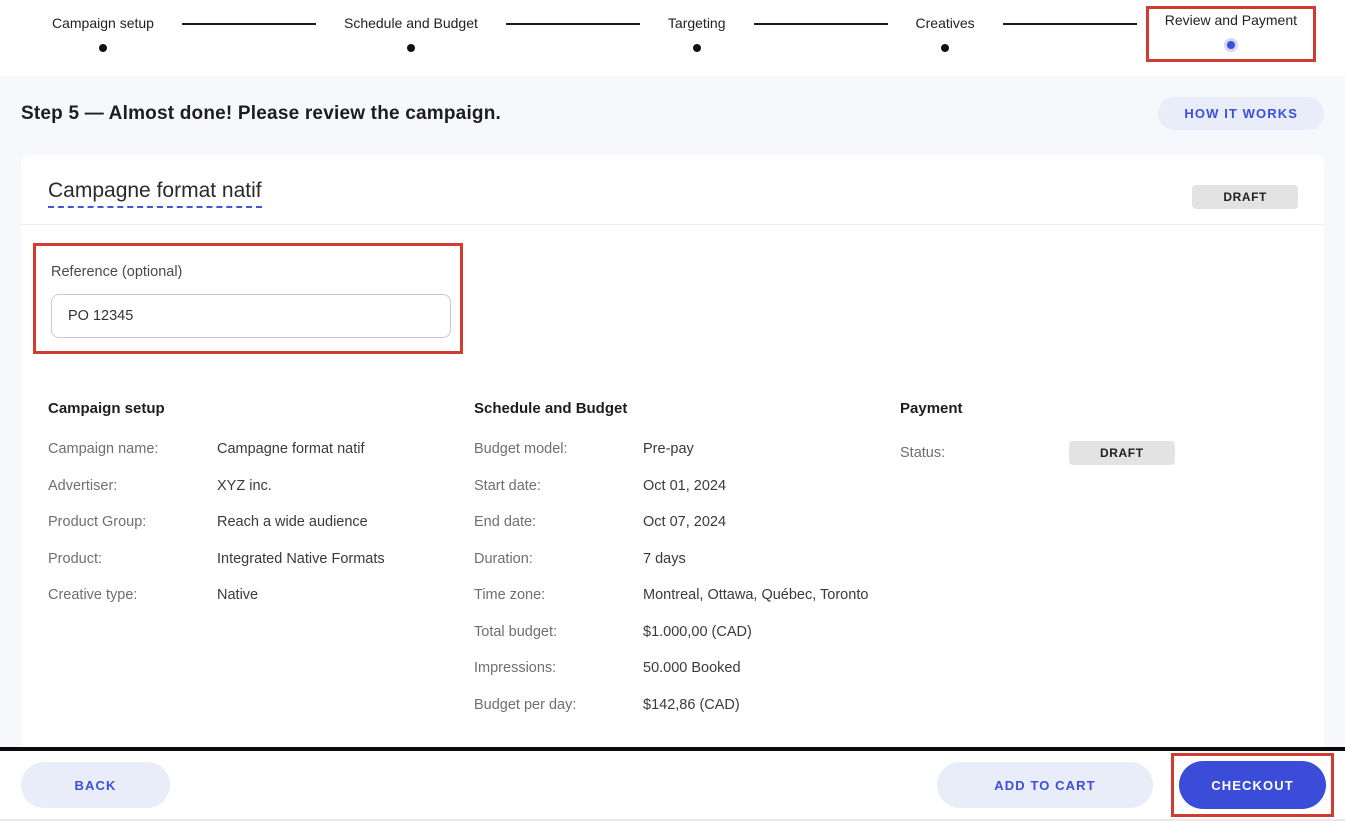  I want to click on payment-status-badge: DRAFT, so click(1122, 453).